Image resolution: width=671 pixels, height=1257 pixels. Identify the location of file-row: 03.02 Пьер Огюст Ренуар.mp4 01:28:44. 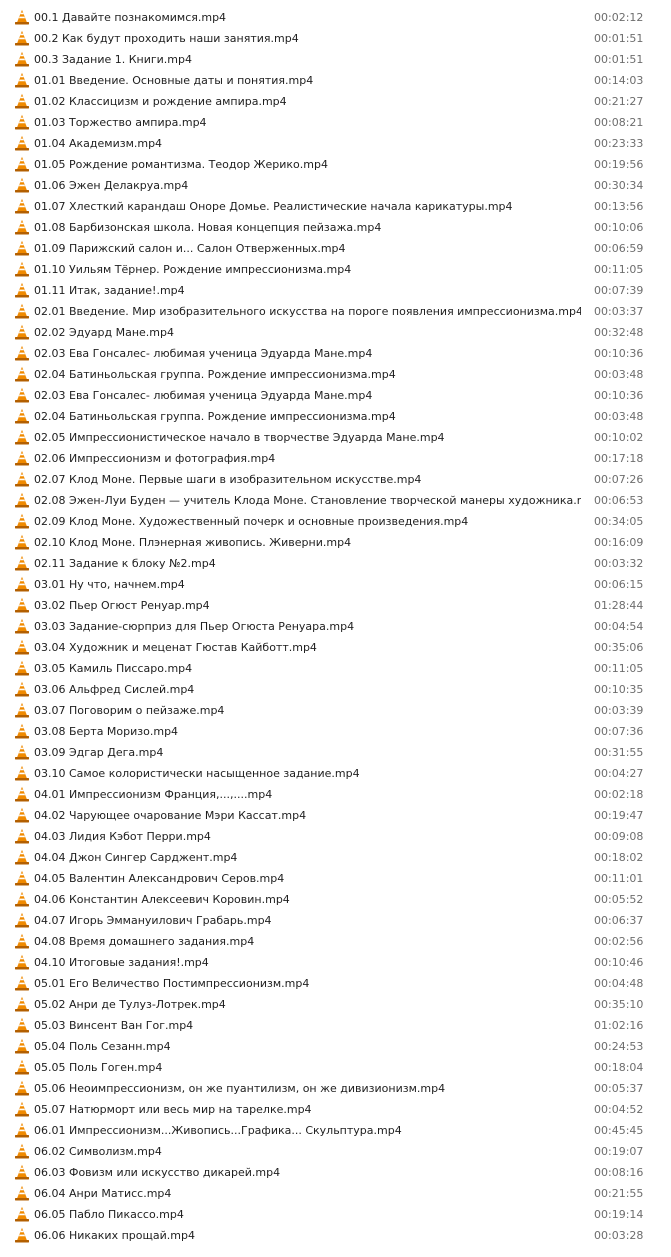
(335, 605).